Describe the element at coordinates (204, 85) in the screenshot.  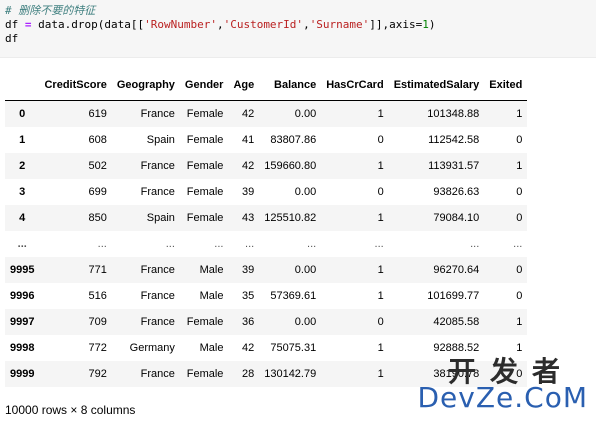
I see `column-header: Gender` at that location.